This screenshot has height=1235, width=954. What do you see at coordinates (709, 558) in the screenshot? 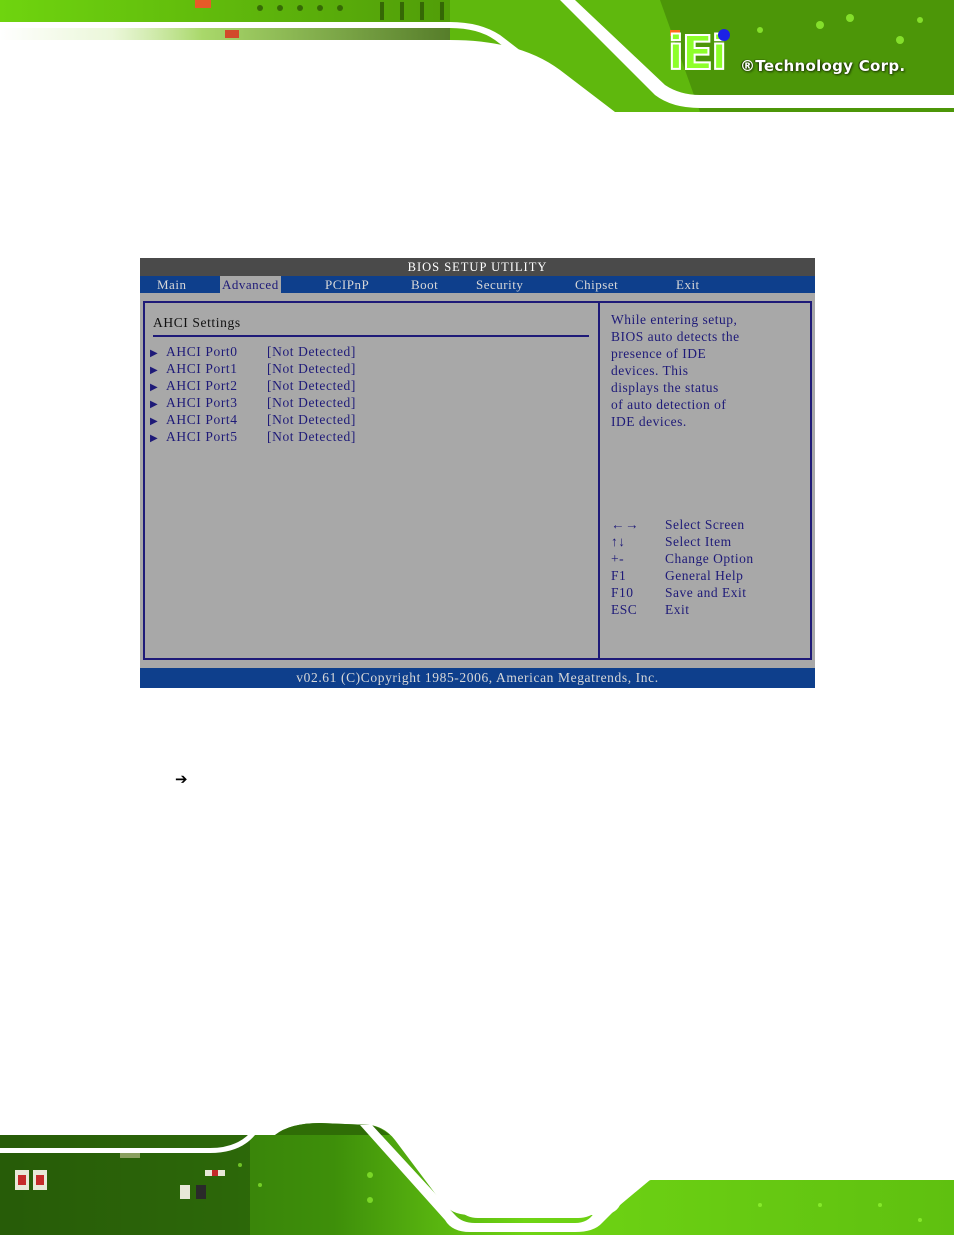
I see `key-action: Change Option` at bounding box center [709, 558].